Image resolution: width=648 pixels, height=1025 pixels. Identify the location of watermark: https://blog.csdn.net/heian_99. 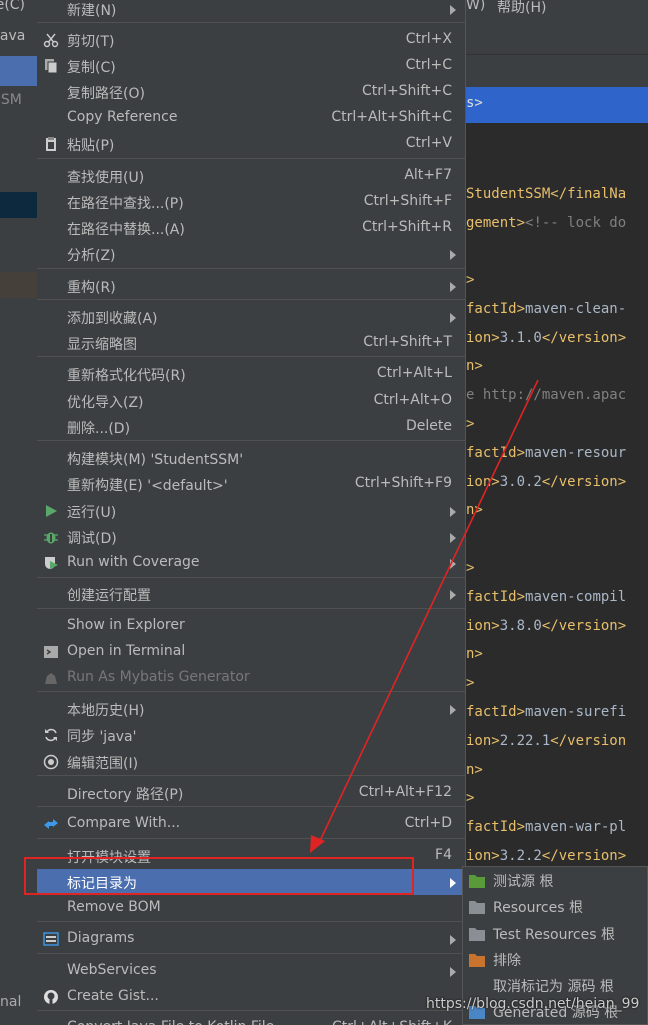
(533, 1004).